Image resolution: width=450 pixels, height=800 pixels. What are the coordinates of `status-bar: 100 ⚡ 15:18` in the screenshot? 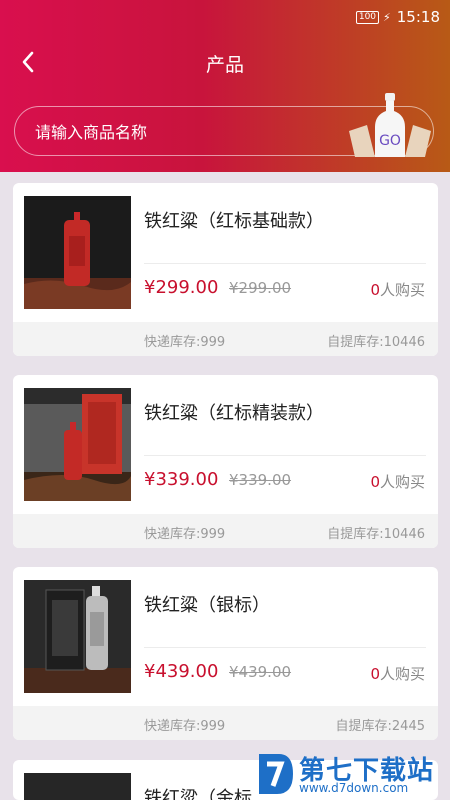 It's located at (397, 17).